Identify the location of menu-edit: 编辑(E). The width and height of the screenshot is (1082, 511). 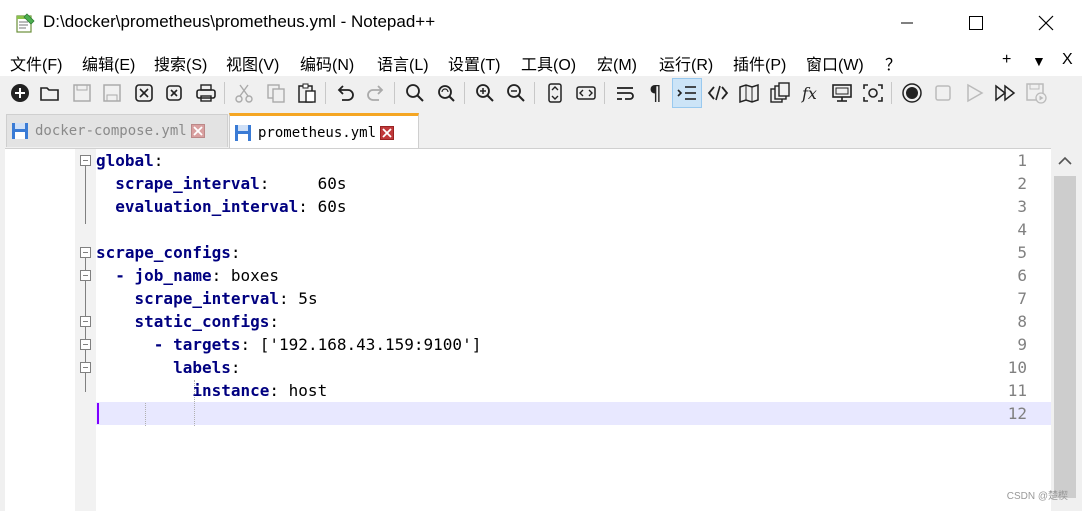
(108, 63).